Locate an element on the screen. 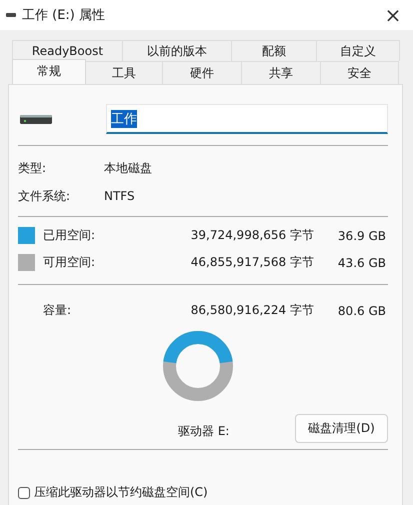 The height and width of the screenshot is (505, 413). byte-count: 46,855,917,568 字节 is located at coordinates (252, 262).